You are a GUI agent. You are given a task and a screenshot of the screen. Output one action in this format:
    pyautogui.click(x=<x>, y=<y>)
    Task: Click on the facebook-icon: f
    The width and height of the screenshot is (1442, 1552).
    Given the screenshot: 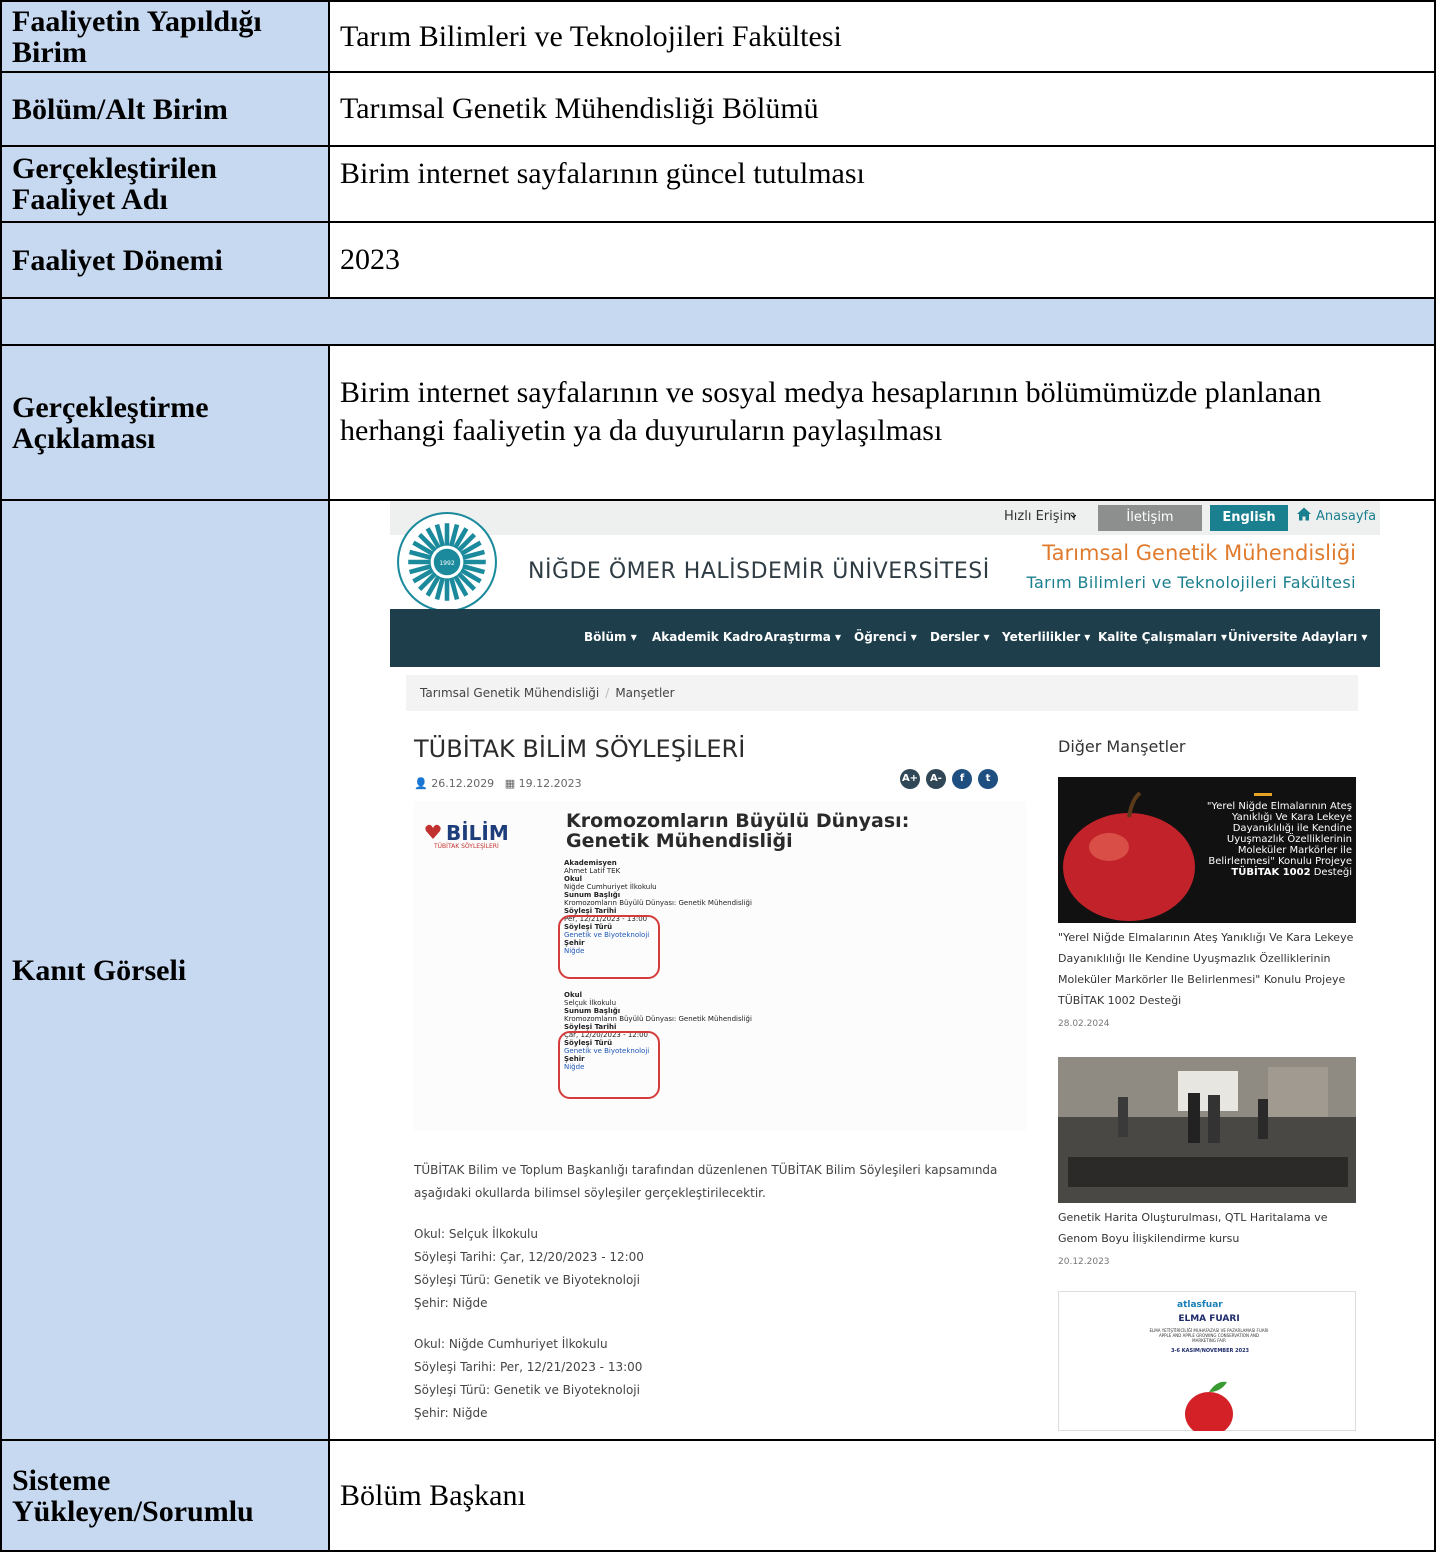 What is the action you would take?
    pyautogui.click(x=962, y=779)
    